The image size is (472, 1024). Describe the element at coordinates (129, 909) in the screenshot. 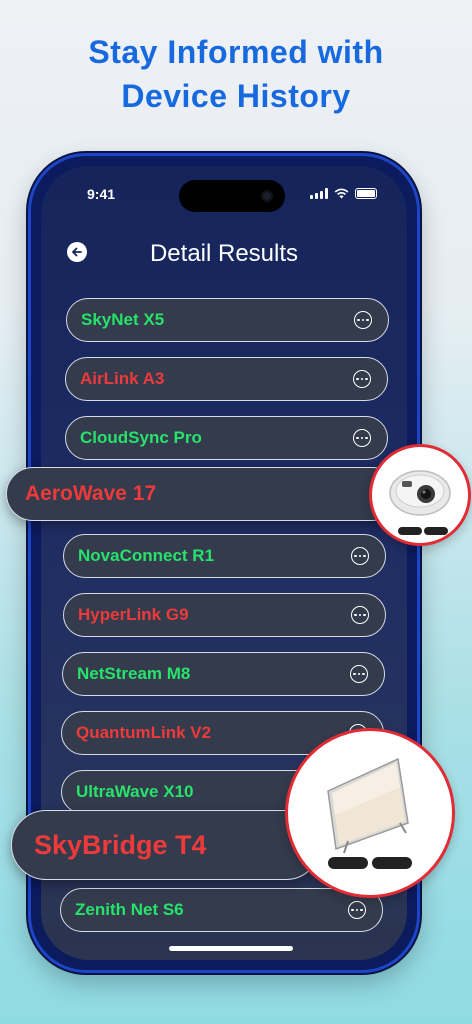

I see `device-name: Zenith Net S6` at that location.